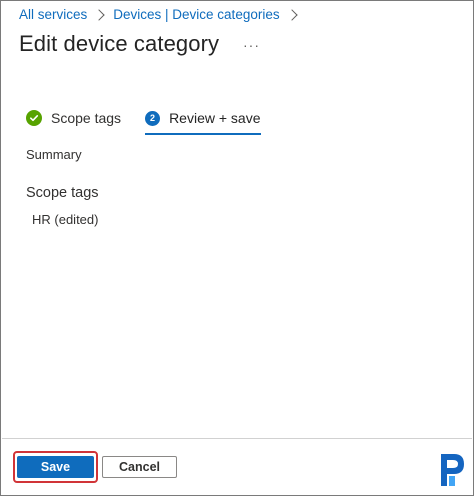 The image size is (474, 496). I want to click on step-scope-tags-label: Scope tags, so click(86, 118).